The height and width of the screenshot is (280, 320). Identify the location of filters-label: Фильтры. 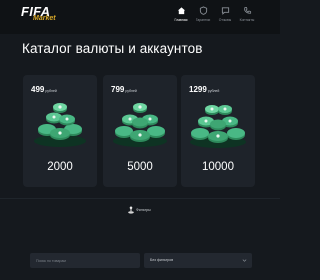
(143, 210).